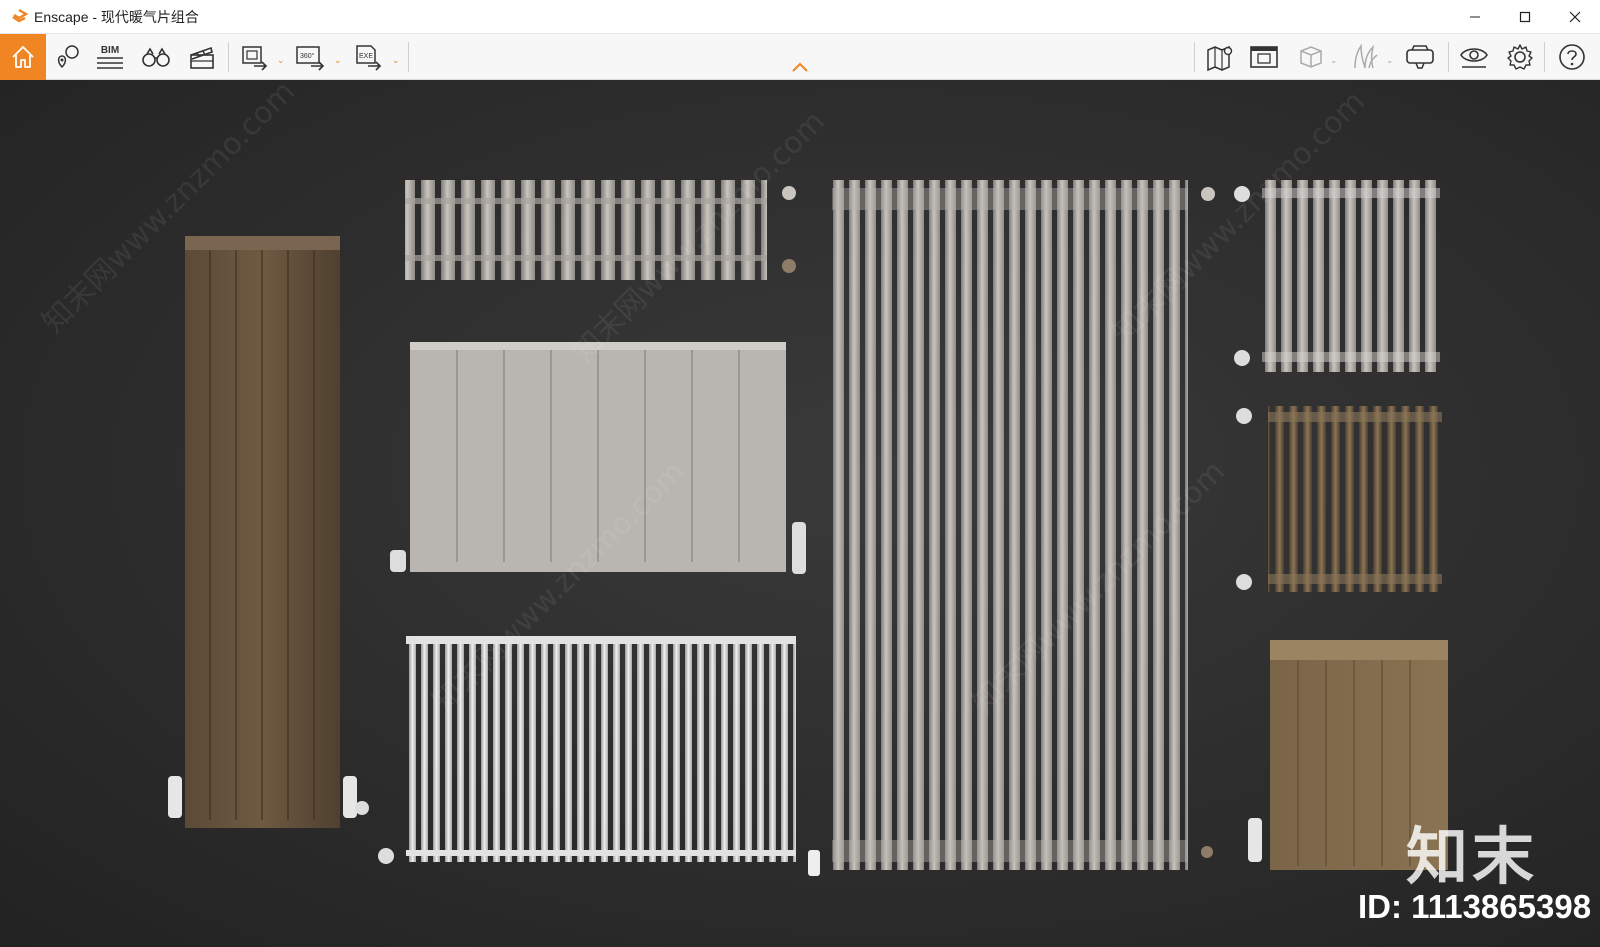  I want to click on grass-button, so click(1366, 57).